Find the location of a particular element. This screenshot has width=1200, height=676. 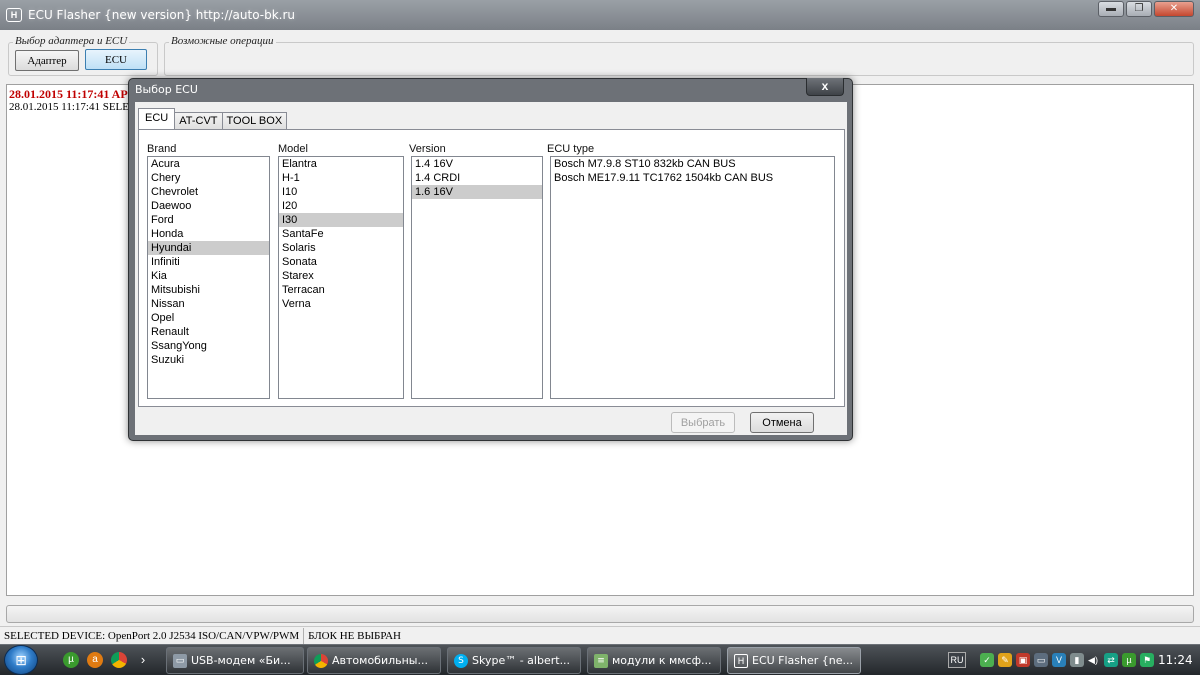

list-item: Terracan is located at coordinates (341, 290).